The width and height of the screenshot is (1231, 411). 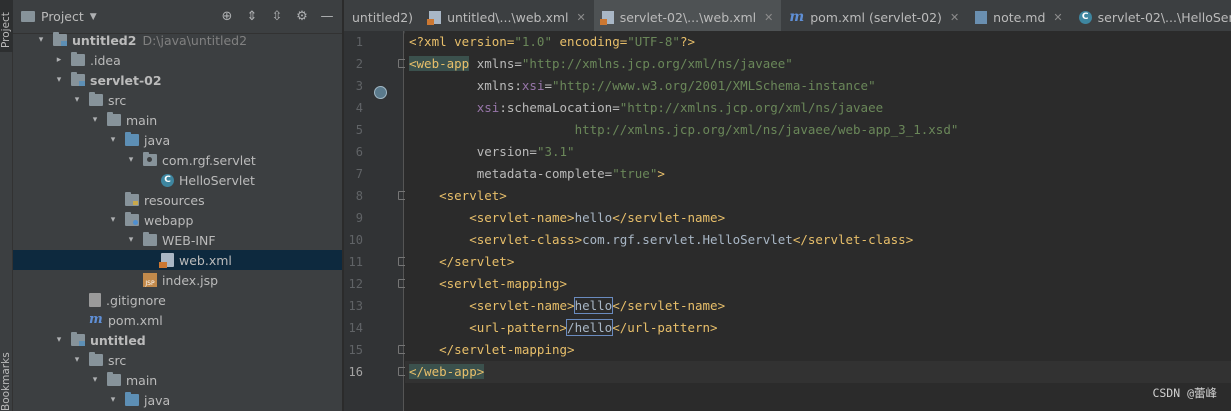 I want to click on code-token: "true", so click(x=635, y=173).